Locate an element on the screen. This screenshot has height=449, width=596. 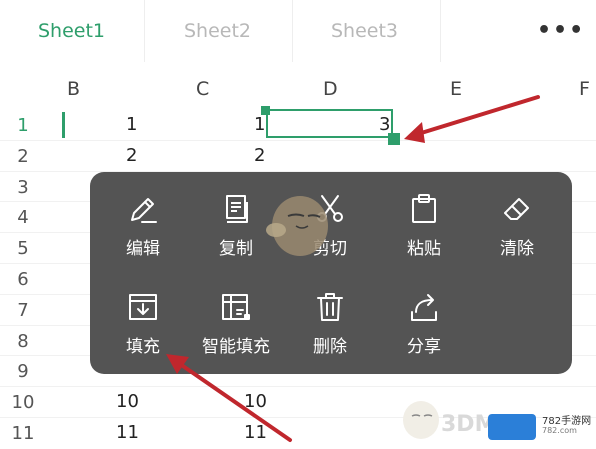
watermark: 3DM 782手游网 782.com is located at coordinates (496, 416).